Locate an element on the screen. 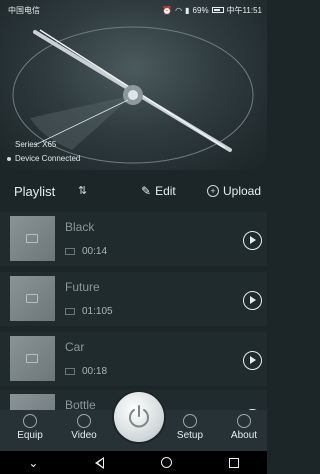 The height and width of the screenshot is (474, 320). sort-icon: ⇅ is located at coordinates (82, 190).